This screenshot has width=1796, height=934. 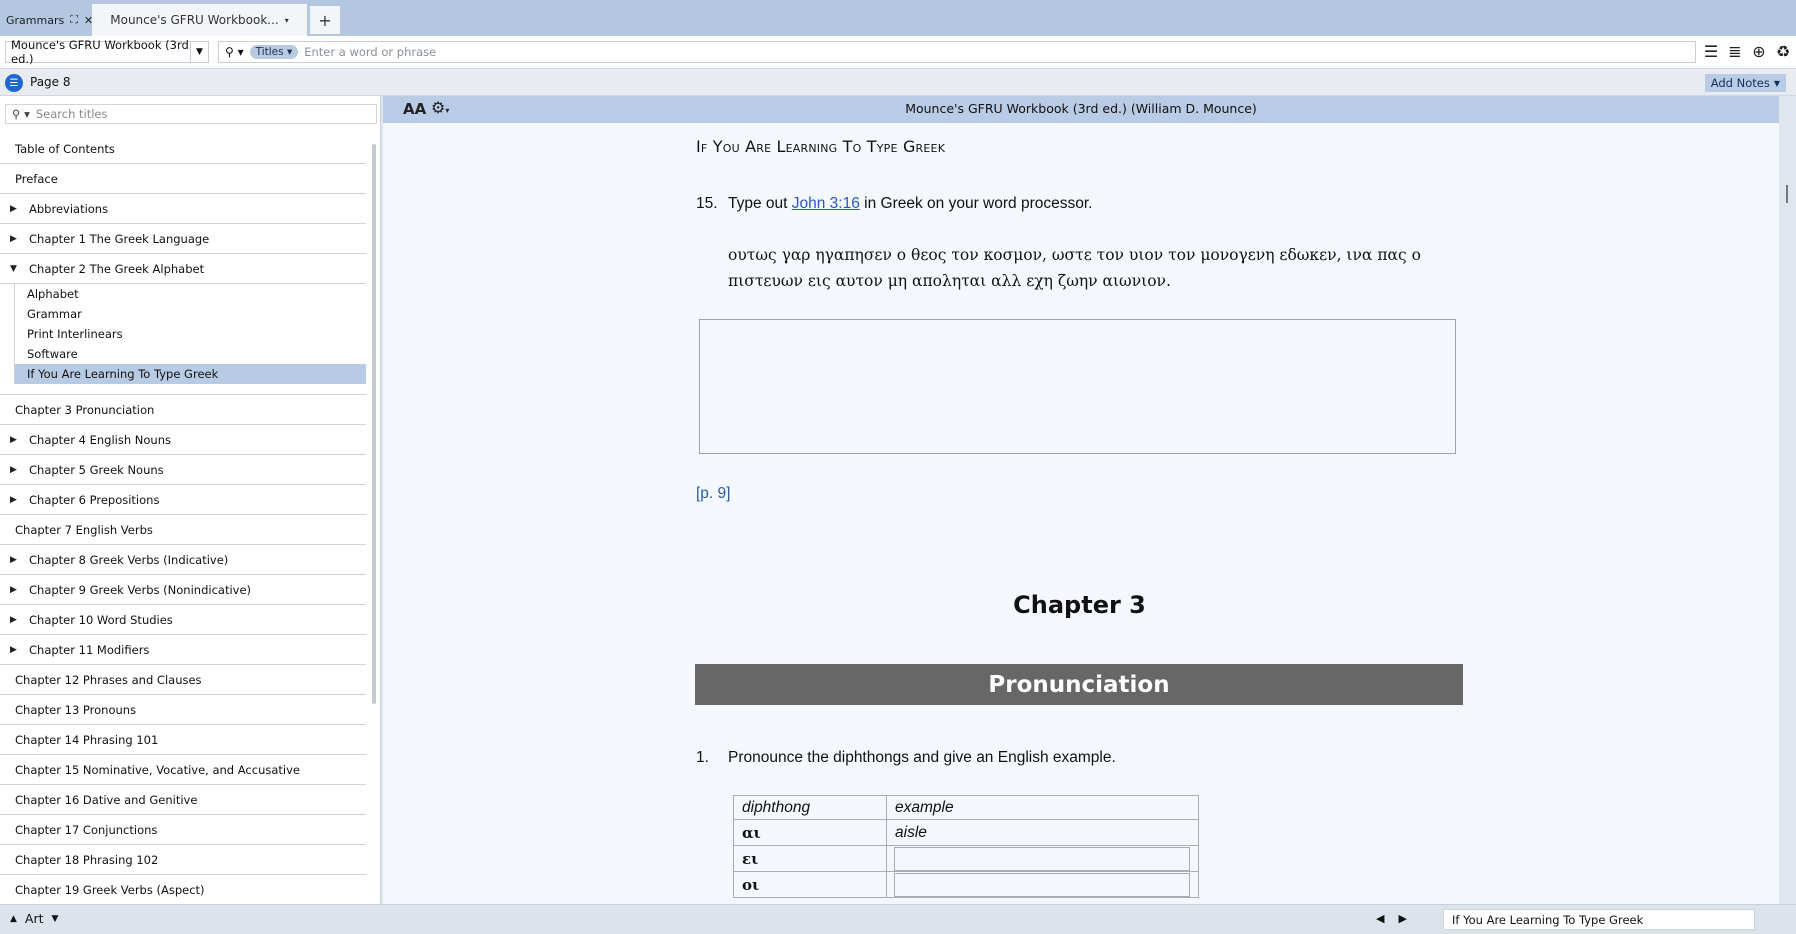 I want to click on search-input: ⚲ ▾ Titles ▾ Enter a word or phrase, so click(x=957, y=52).